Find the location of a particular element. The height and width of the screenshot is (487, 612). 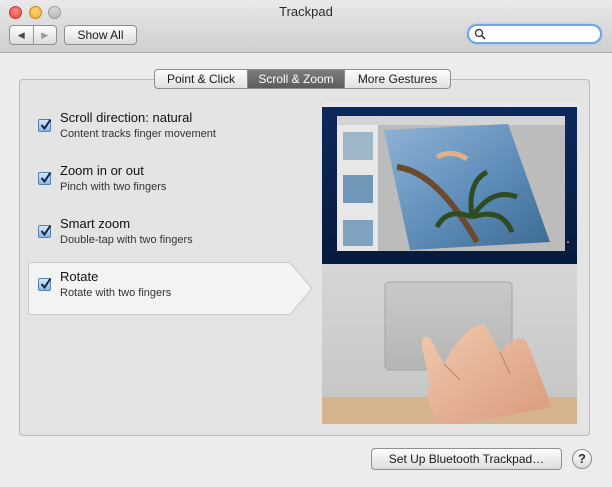

tab-more-gestures: More Gestures is located at coordinates (398, 79).